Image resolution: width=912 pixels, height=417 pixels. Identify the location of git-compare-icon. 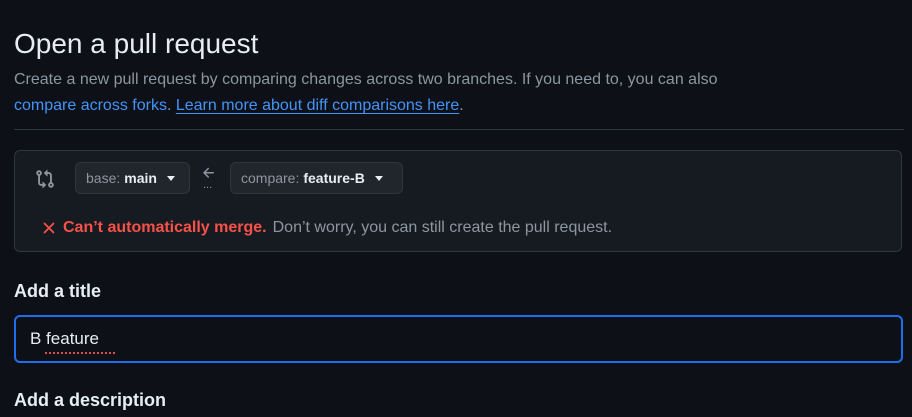
(45, 179).